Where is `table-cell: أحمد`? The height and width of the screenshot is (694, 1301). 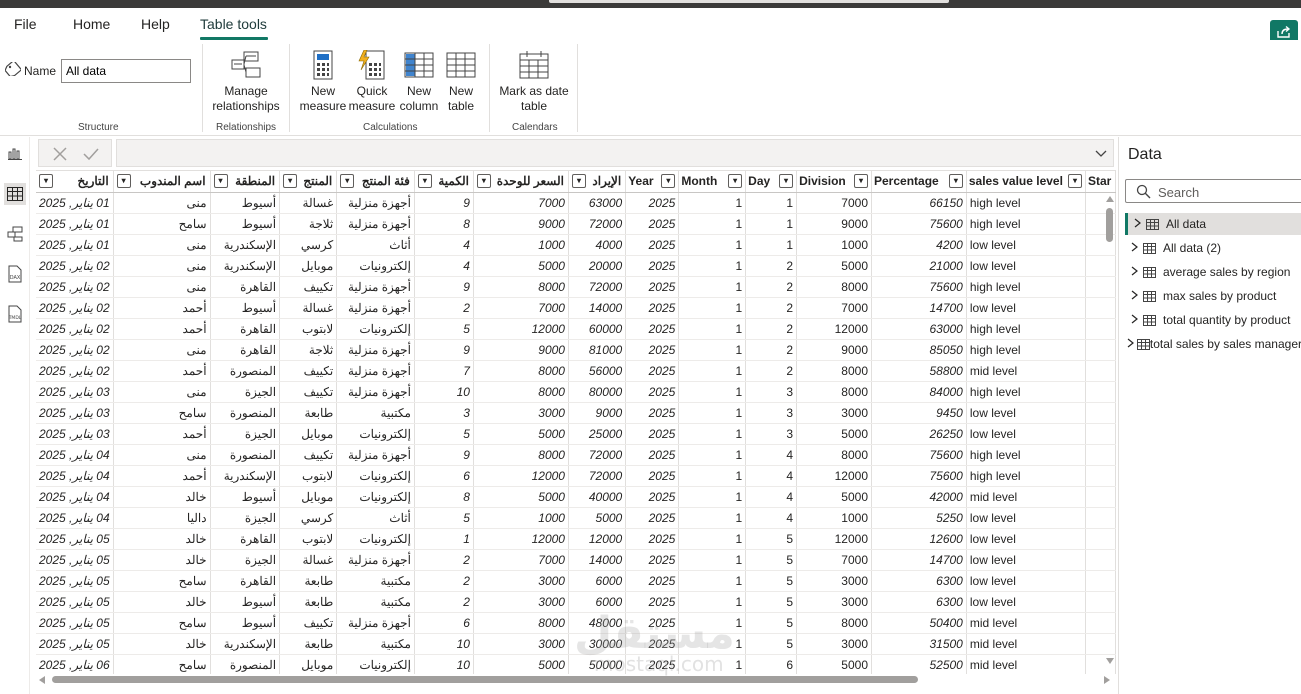 table-cell: أحمد is located at coordinates (162, 371).